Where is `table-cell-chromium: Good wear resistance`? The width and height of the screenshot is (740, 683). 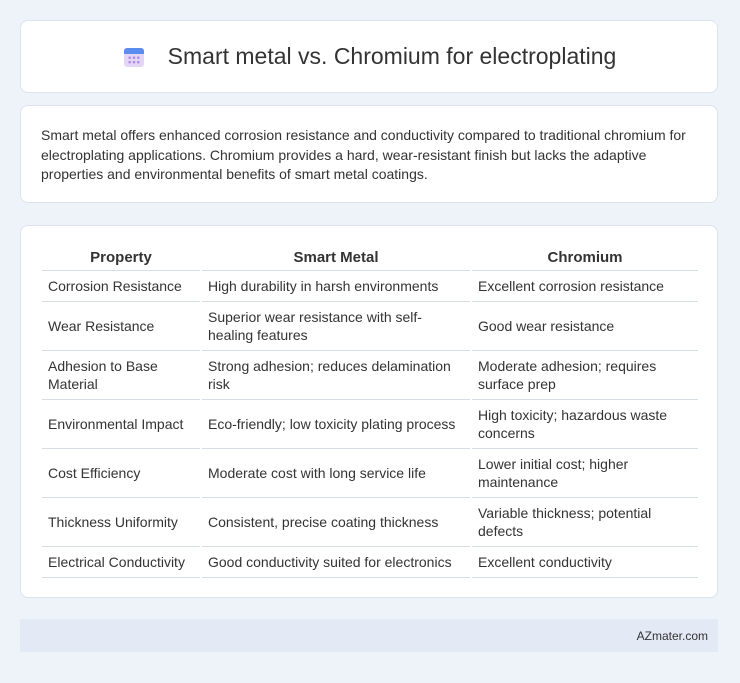 table-cell-chromium: Good wear resistance is located at coordinates (584, 326).